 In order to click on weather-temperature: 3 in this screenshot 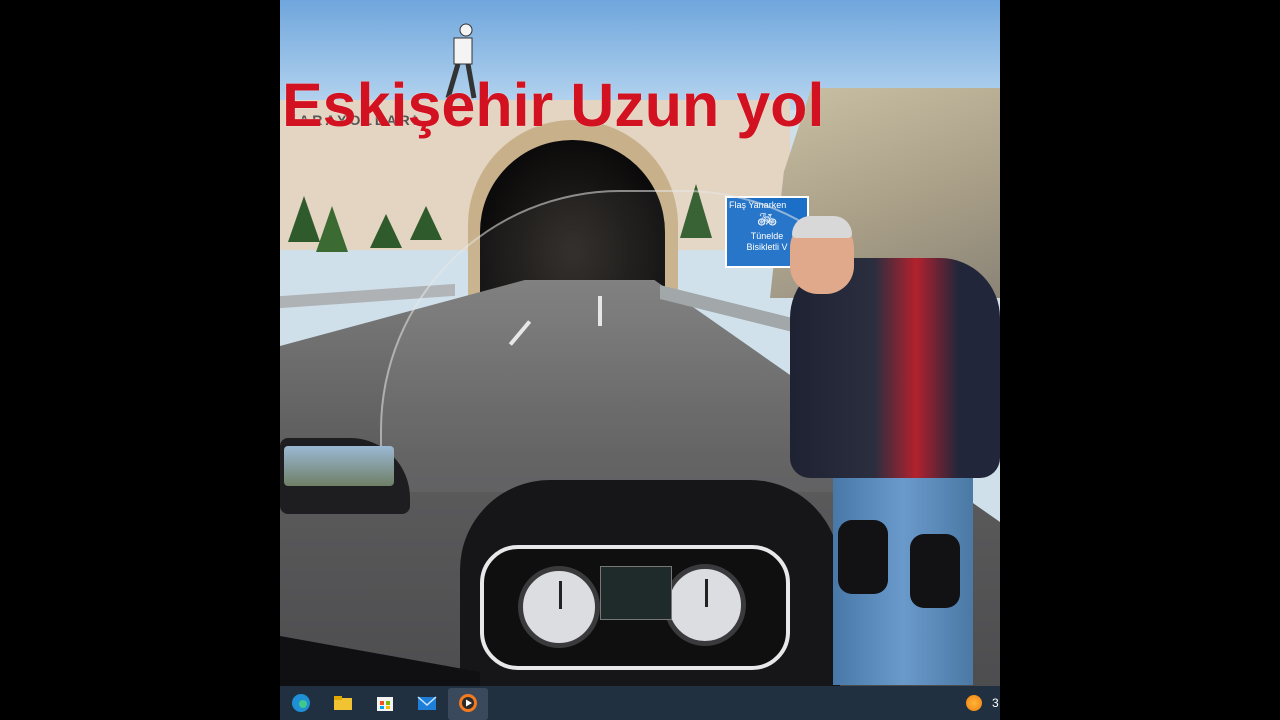, I will do `click(995, 703)`.